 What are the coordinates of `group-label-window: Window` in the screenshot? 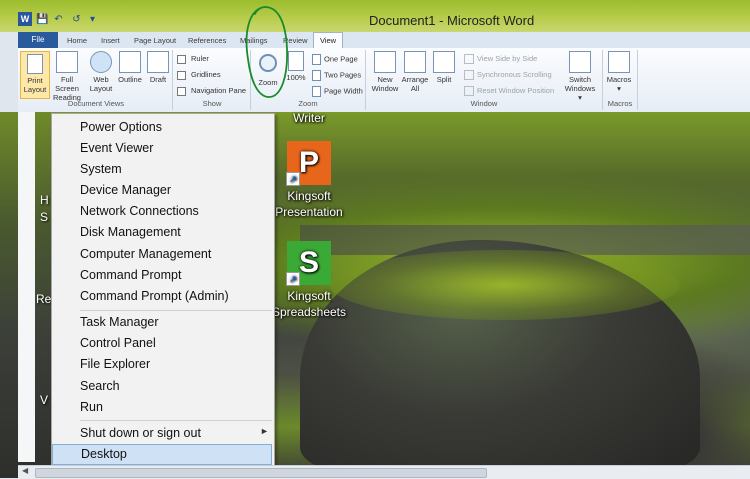 It's located at (484, 103).